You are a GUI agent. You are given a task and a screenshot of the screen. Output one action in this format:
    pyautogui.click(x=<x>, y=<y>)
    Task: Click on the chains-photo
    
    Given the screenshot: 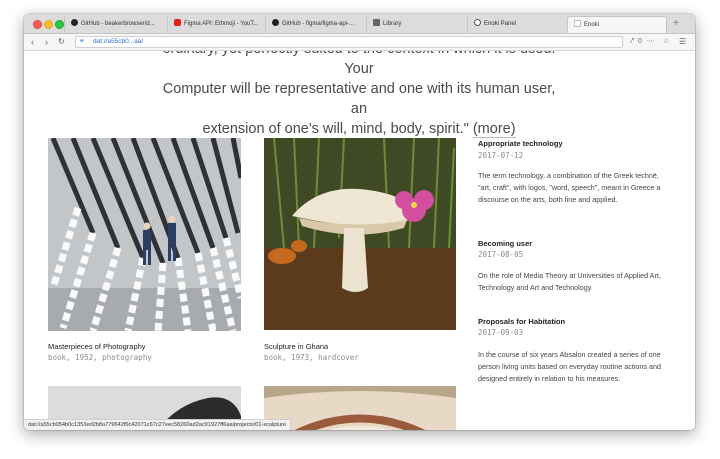 What is the action you would take?
    pyautogui.click(x=144, y=234)
    